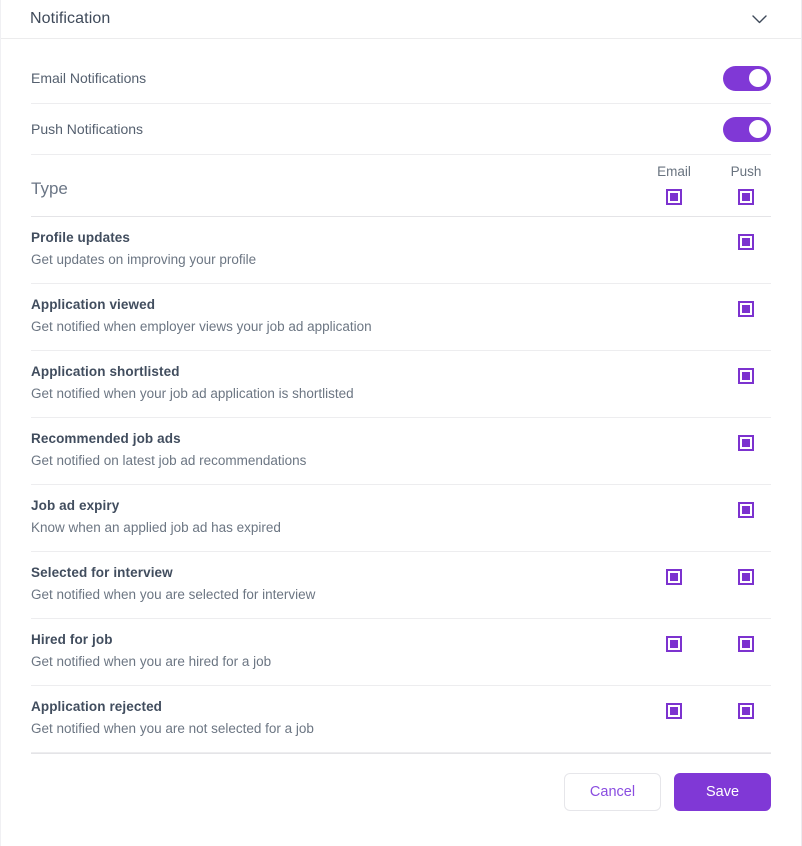 The height and width of the screenshot is (846, 802). What do you see at coordinates (105, 371) in the screenshot?
I see `row-title: Application shortlisted` at bounding box center [105, 371].